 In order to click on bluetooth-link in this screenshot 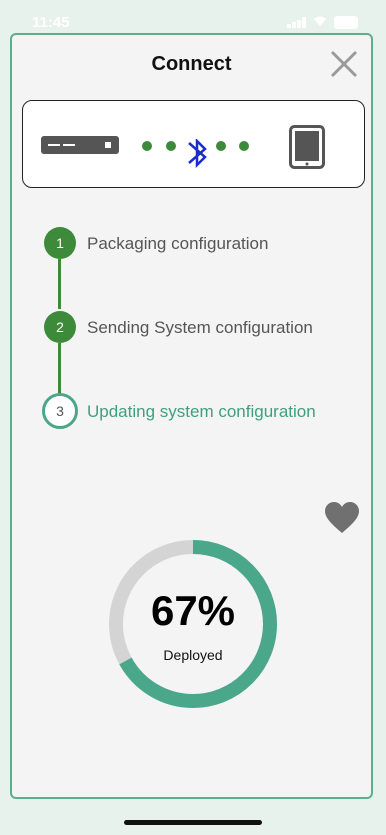, I will do `click(196, 155)`.